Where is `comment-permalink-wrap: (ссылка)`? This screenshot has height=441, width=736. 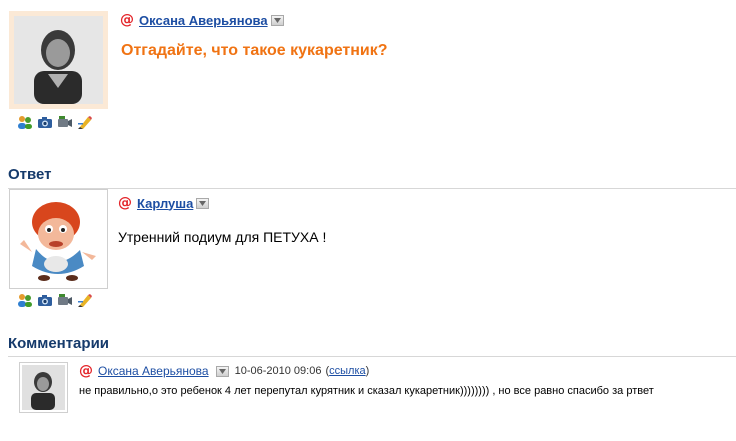 comment-permalink-wrap: (ссылка) is located at coordinates (347, 371).